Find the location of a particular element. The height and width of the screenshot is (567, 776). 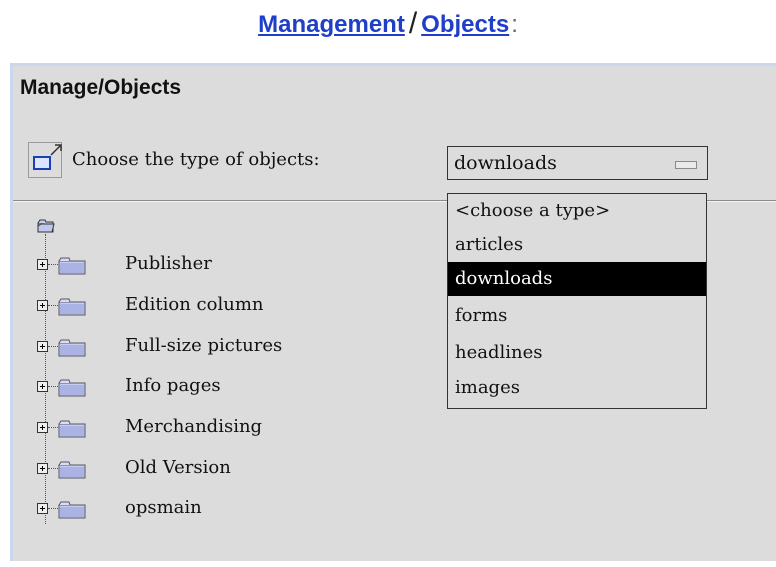

select-indicator-icon is located at coordinates (686, 165).